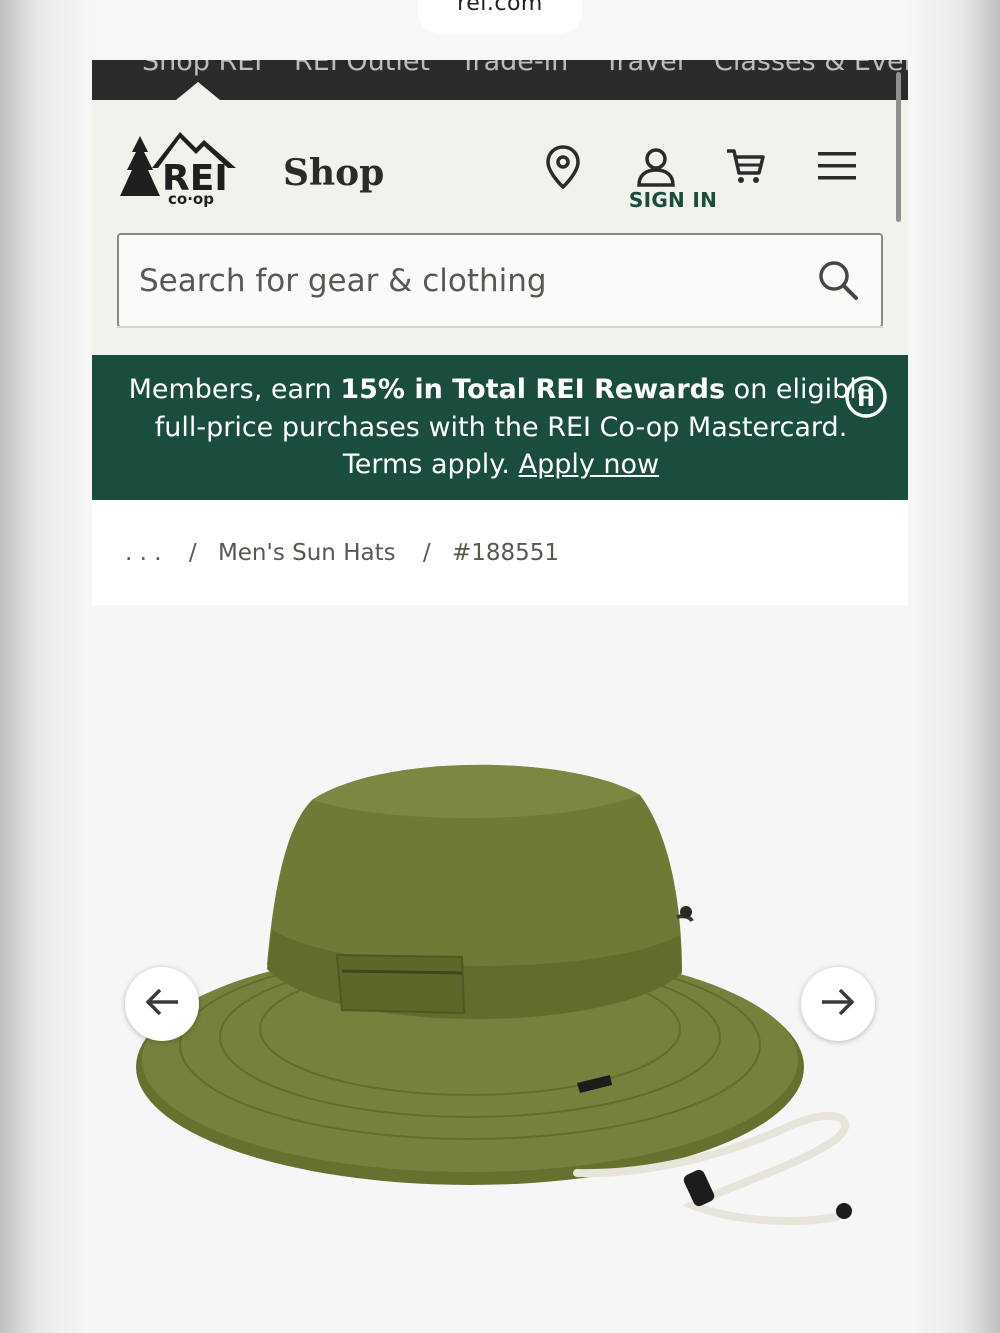 Image resolution: width=1000 pixels, height=1333 pixels. What do you see at coordinates (505, 553) in the screenshot?
I see `breadcrumb-item-number: #188551` at bounding box center [505, 553].